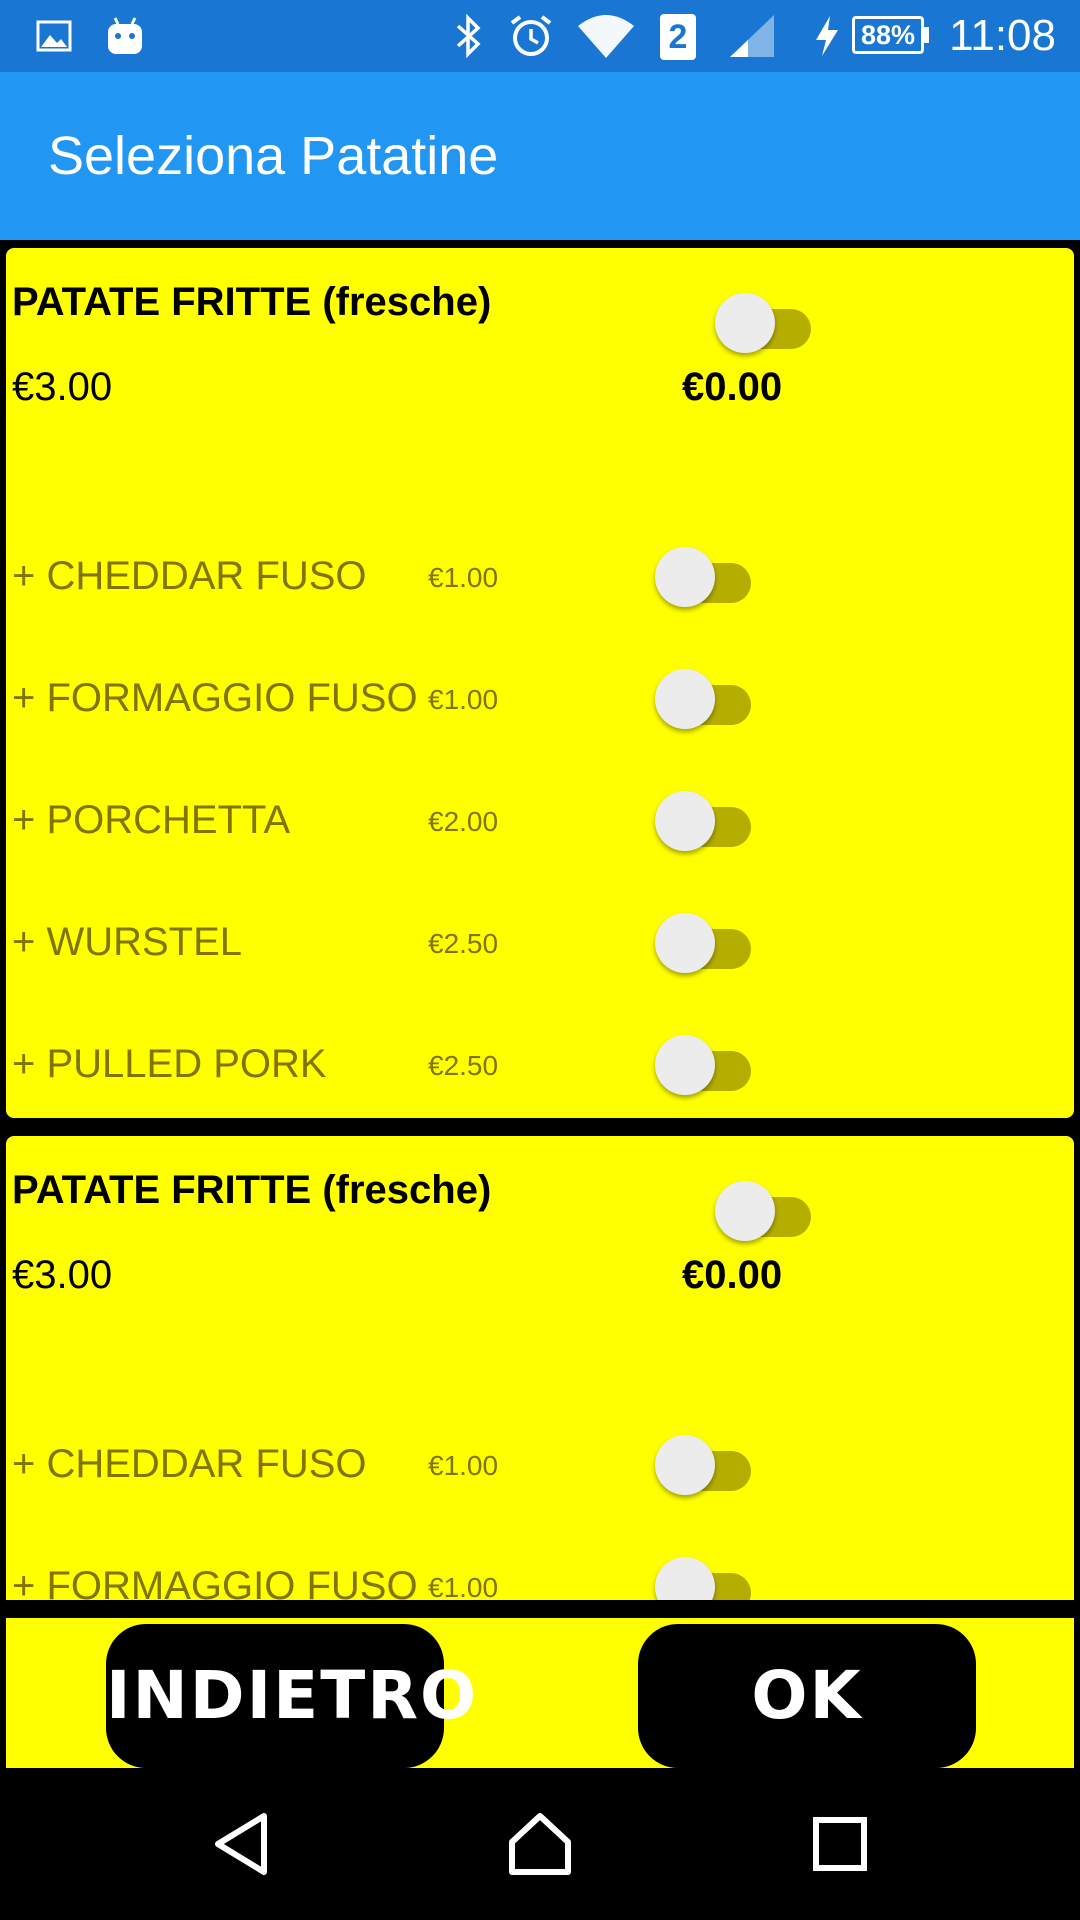  Describe the element at coordinates (678, 37) in the screenshot. I see `sim-2-icon: 2` at that location.